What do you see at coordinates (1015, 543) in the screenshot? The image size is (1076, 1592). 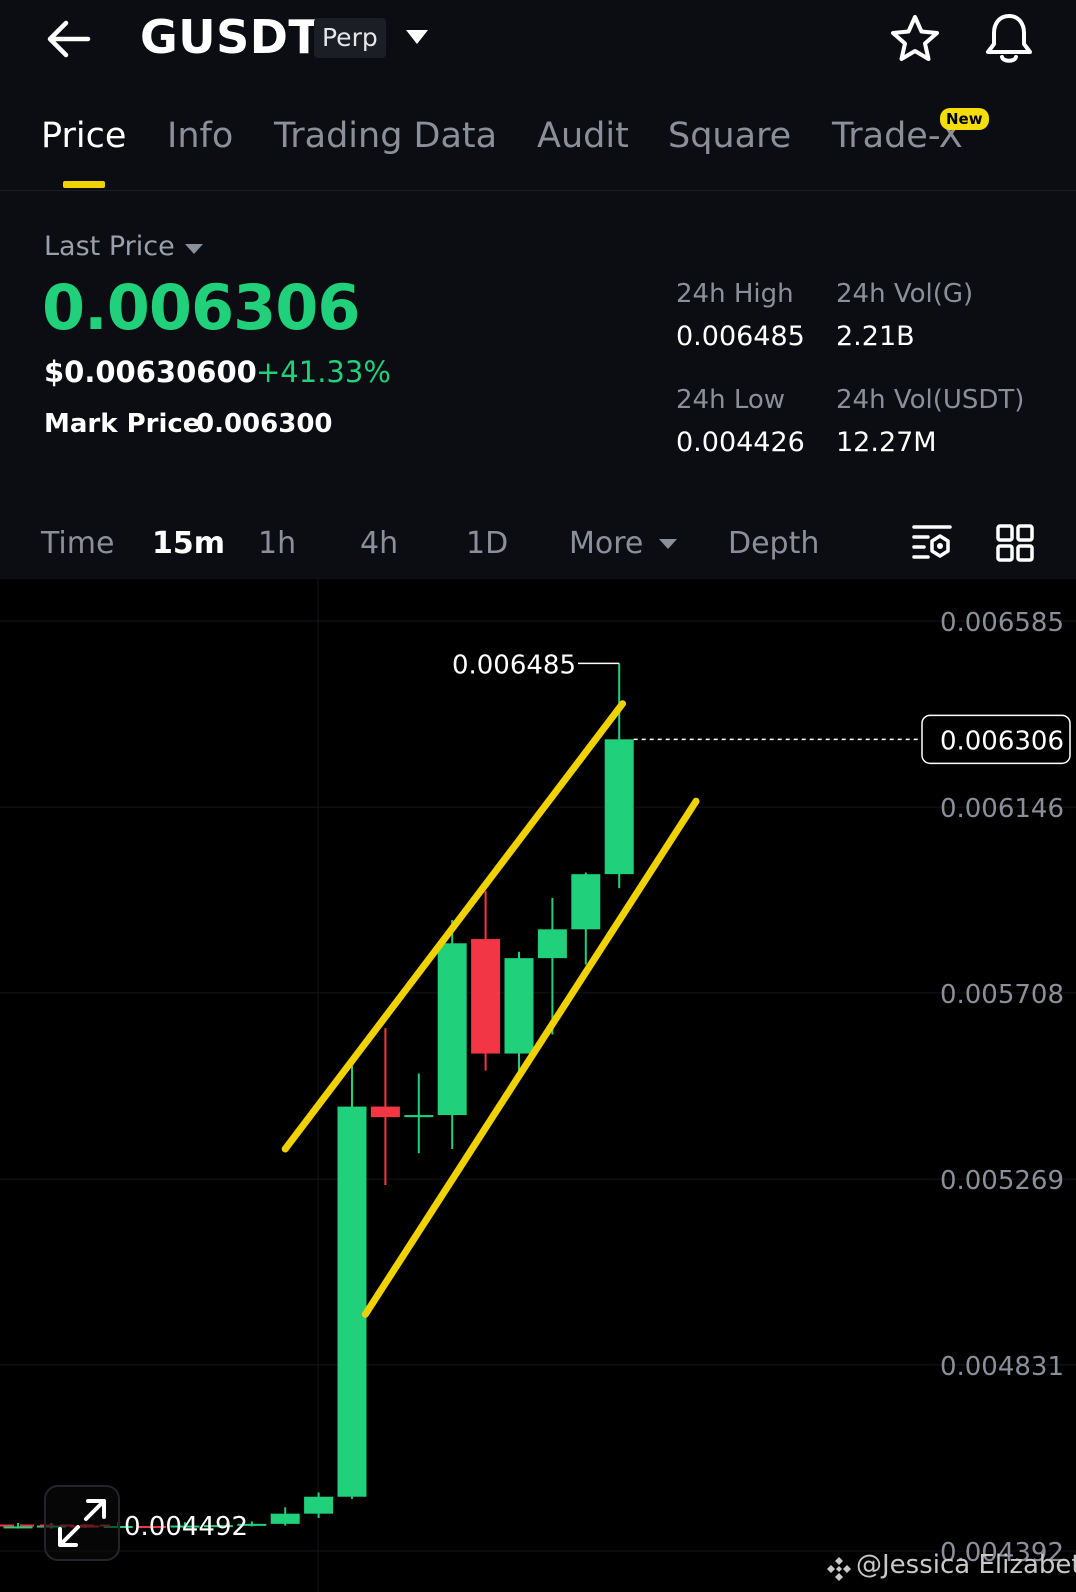 I see `grid-layout-icon` at bounding box center [1015, 543].